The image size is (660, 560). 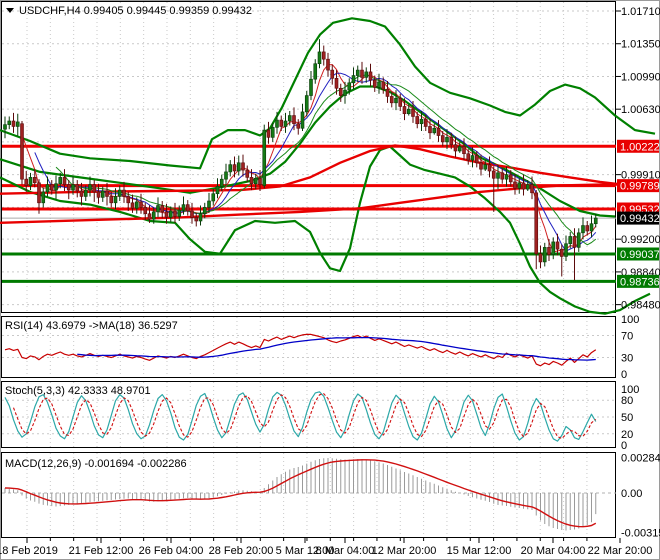 What do you see at coordinates (627, 359) in the screenshot?
I see `rsi-scale-label: 30` at bounding box center [627, 359].